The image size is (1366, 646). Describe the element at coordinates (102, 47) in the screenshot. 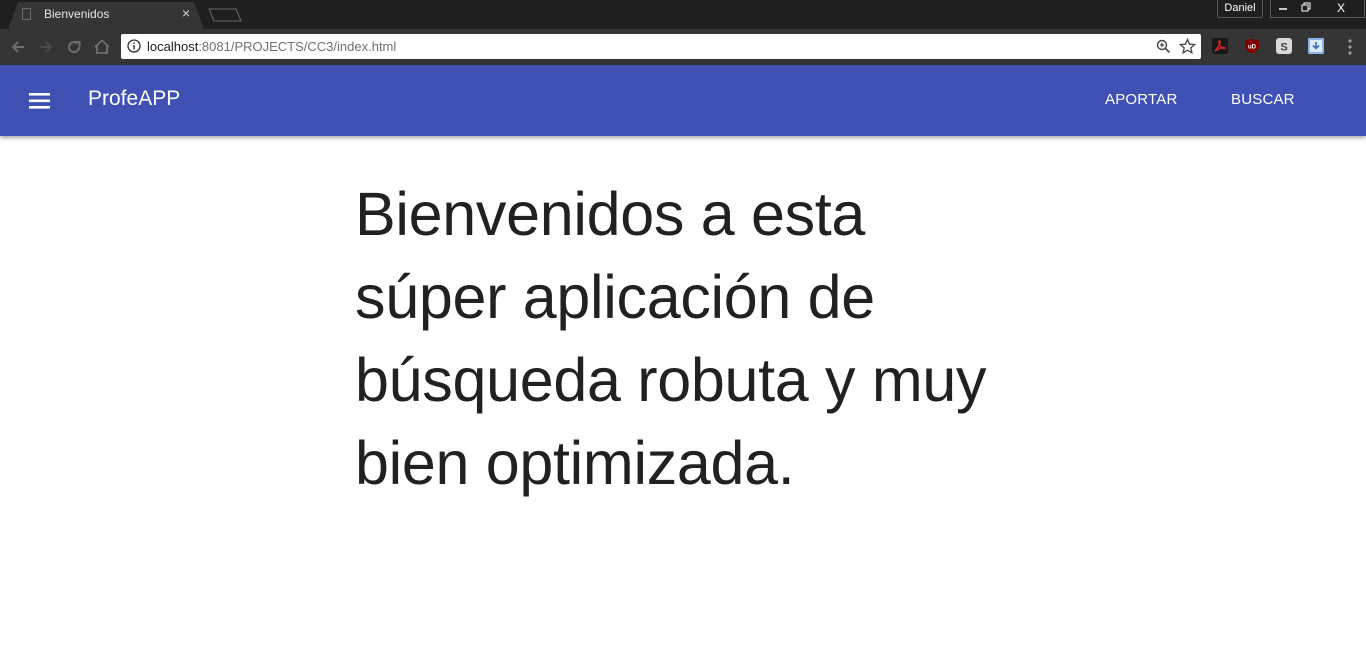

I see `home-icon` at that location.